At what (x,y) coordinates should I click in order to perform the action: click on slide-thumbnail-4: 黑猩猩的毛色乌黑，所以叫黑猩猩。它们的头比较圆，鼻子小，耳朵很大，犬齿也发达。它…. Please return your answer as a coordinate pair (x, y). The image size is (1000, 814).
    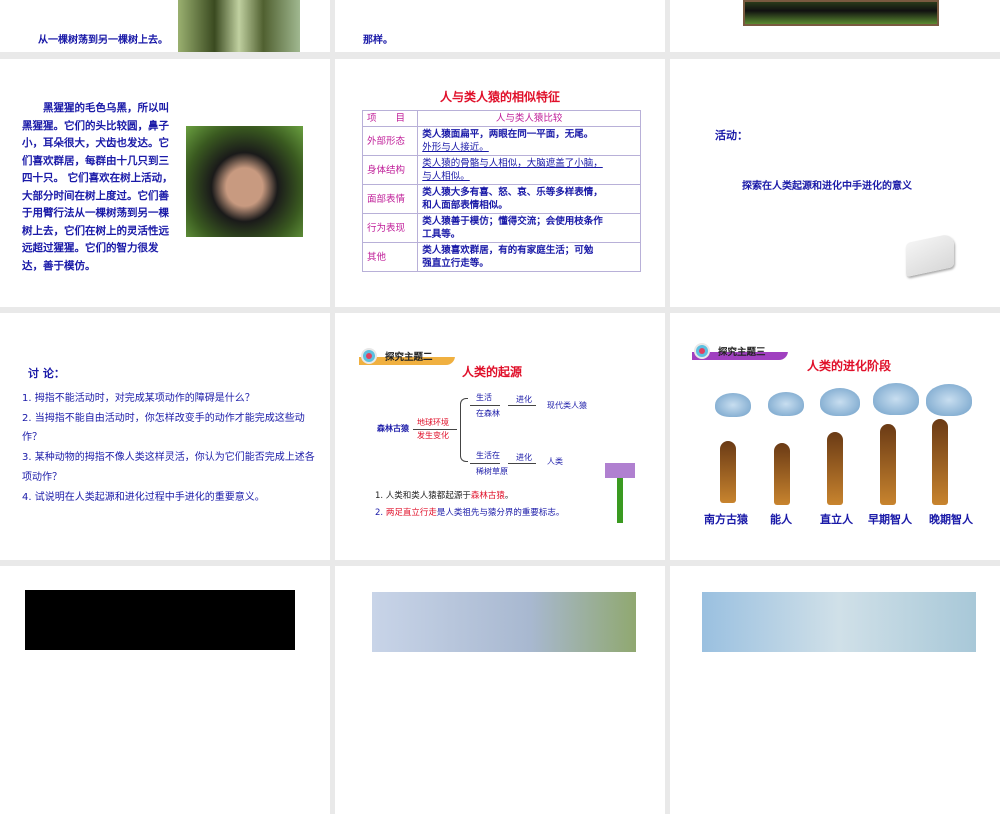
    Looking at the image, I should click on (165, 183).